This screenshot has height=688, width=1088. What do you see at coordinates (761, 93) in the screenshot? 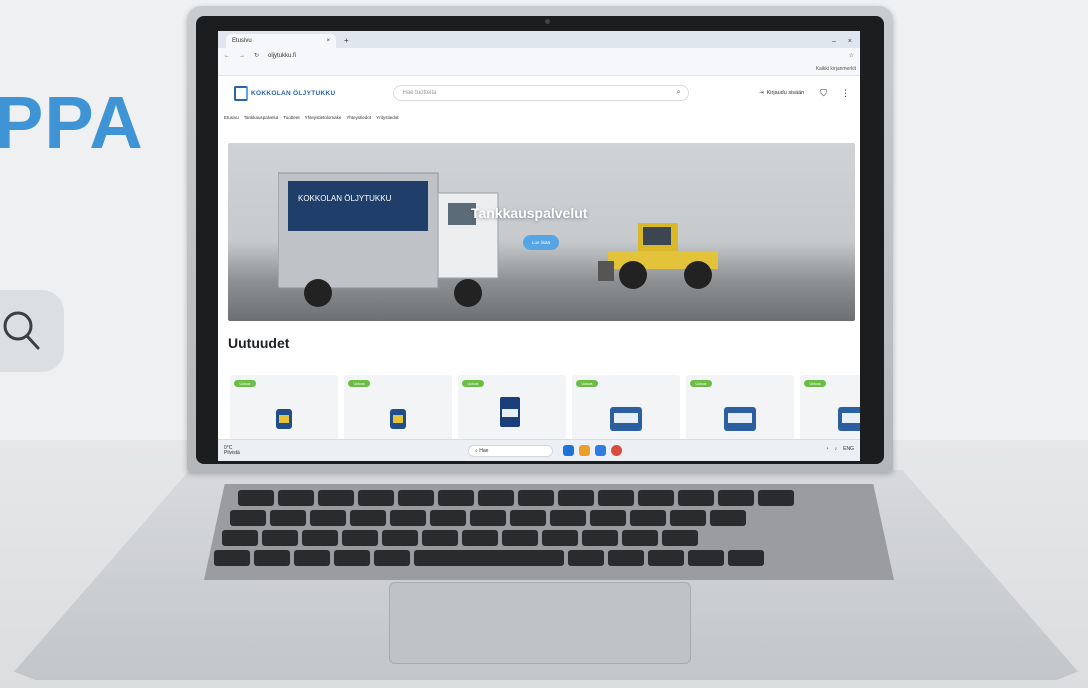
I see `login-icon: ⇥` at bounding box center [761, 93].